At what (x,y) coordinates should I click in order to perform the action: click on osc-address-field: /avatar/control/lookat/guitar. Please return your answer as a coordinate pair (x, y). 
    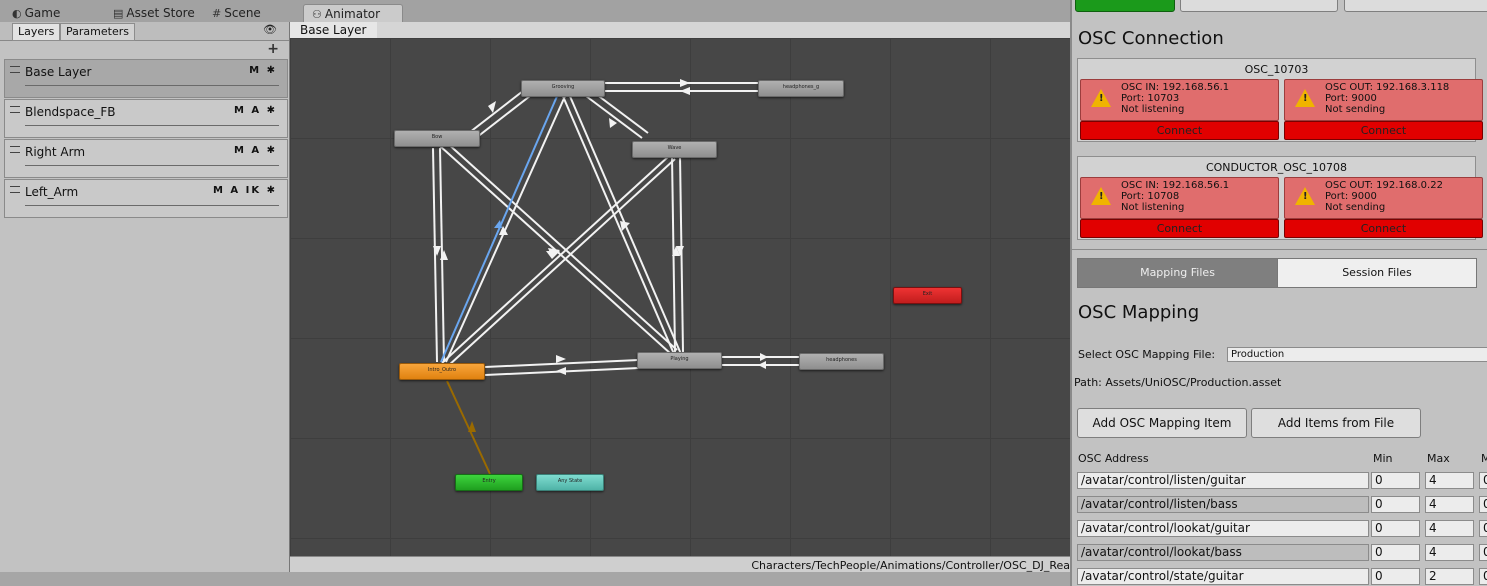
    Looking at the image, I should click on (1223, 528).